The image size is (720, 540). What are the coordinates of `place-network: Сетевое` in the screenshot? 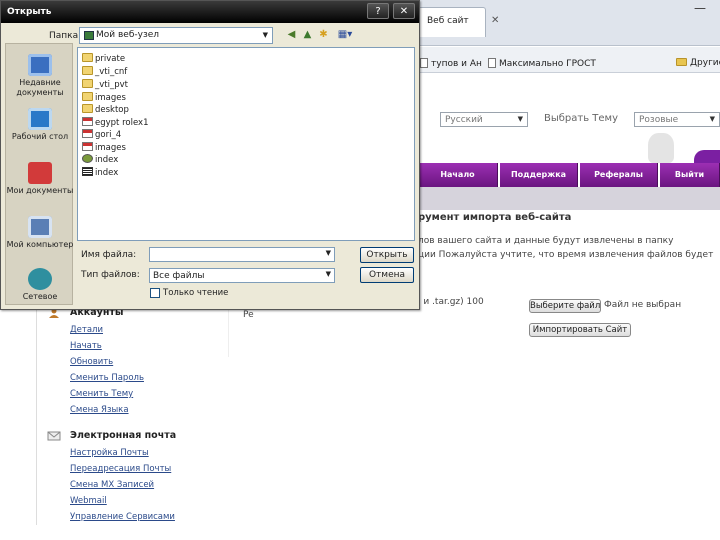 It's located at (40, 285).